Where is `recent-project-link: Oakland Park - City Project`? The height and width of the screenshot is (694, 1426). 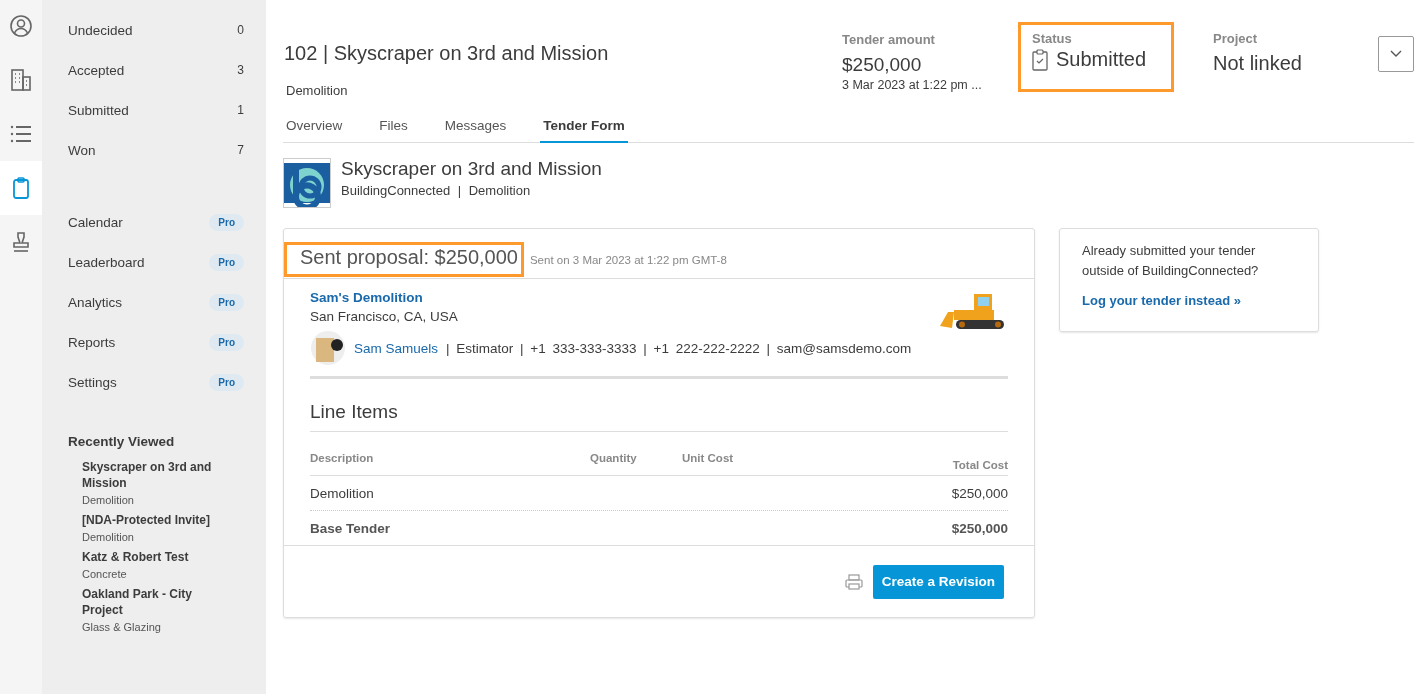
recent-project-link: Oakland Park - City Project is located at coordinates (157, 602).